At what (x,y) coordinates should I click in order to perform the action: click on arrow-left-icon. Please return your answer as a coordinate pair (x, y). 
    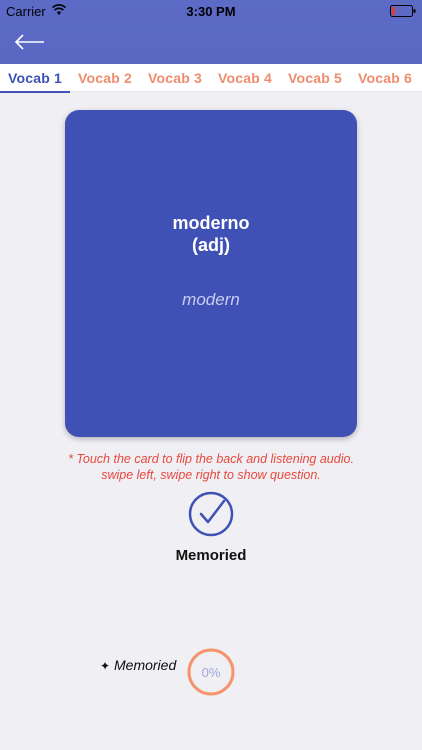
    Looking at the image, I should click on (29, 42).